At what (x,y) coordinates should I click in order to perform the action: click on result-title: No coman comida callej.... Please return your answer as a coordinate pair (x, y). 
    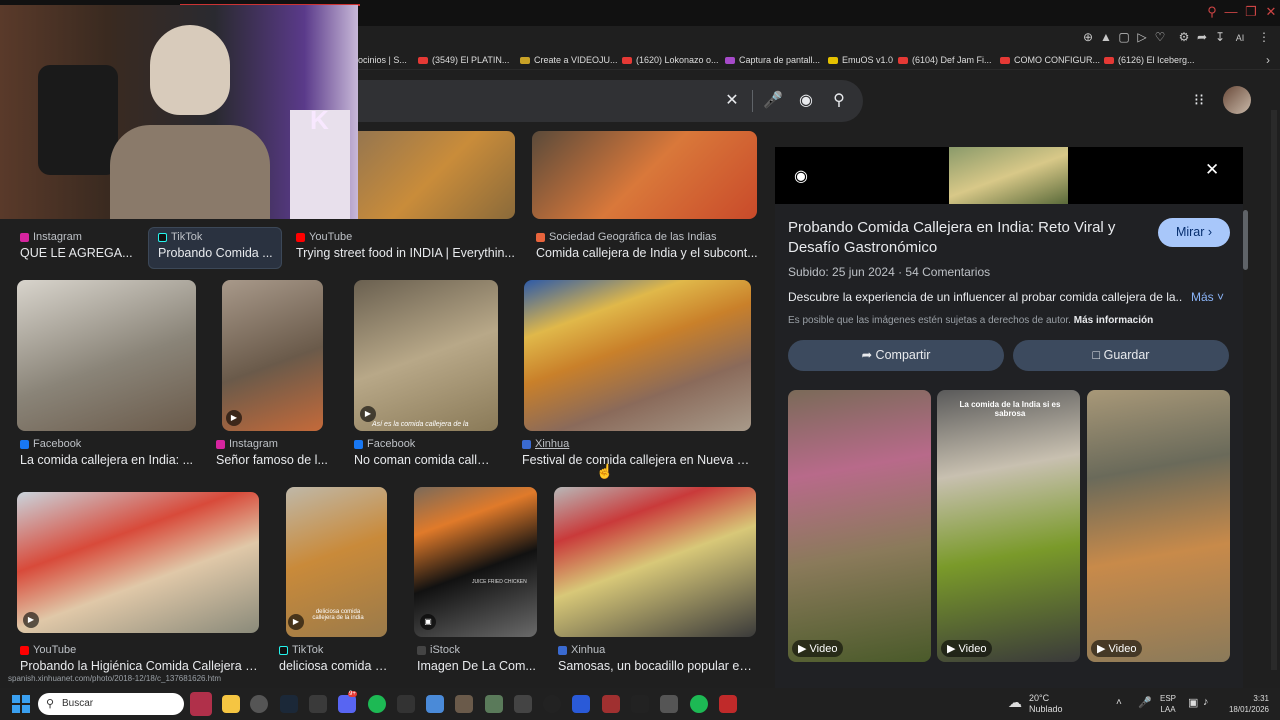
    Looking at the image, I should click on (425, 460).